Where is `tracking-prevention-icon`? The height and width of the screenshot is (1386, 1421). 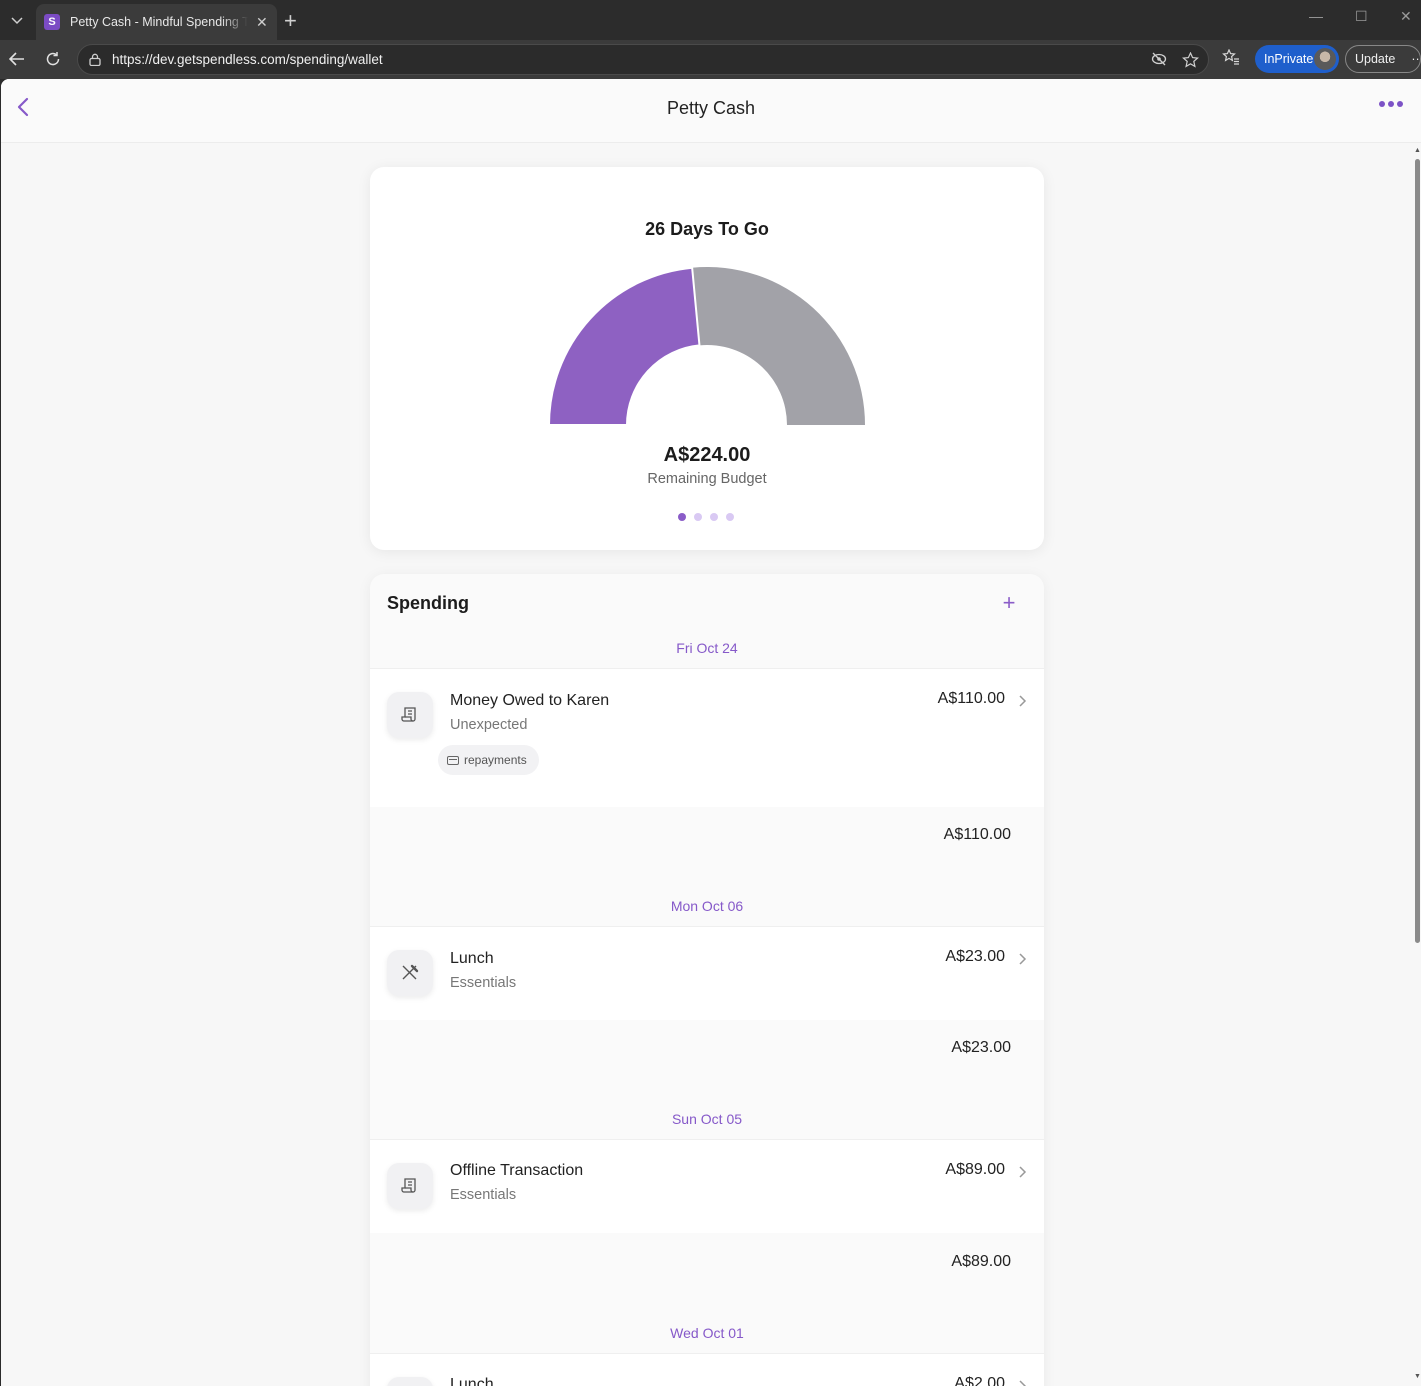
tracking-prevention-icon is located at coordinates (1159, 61).